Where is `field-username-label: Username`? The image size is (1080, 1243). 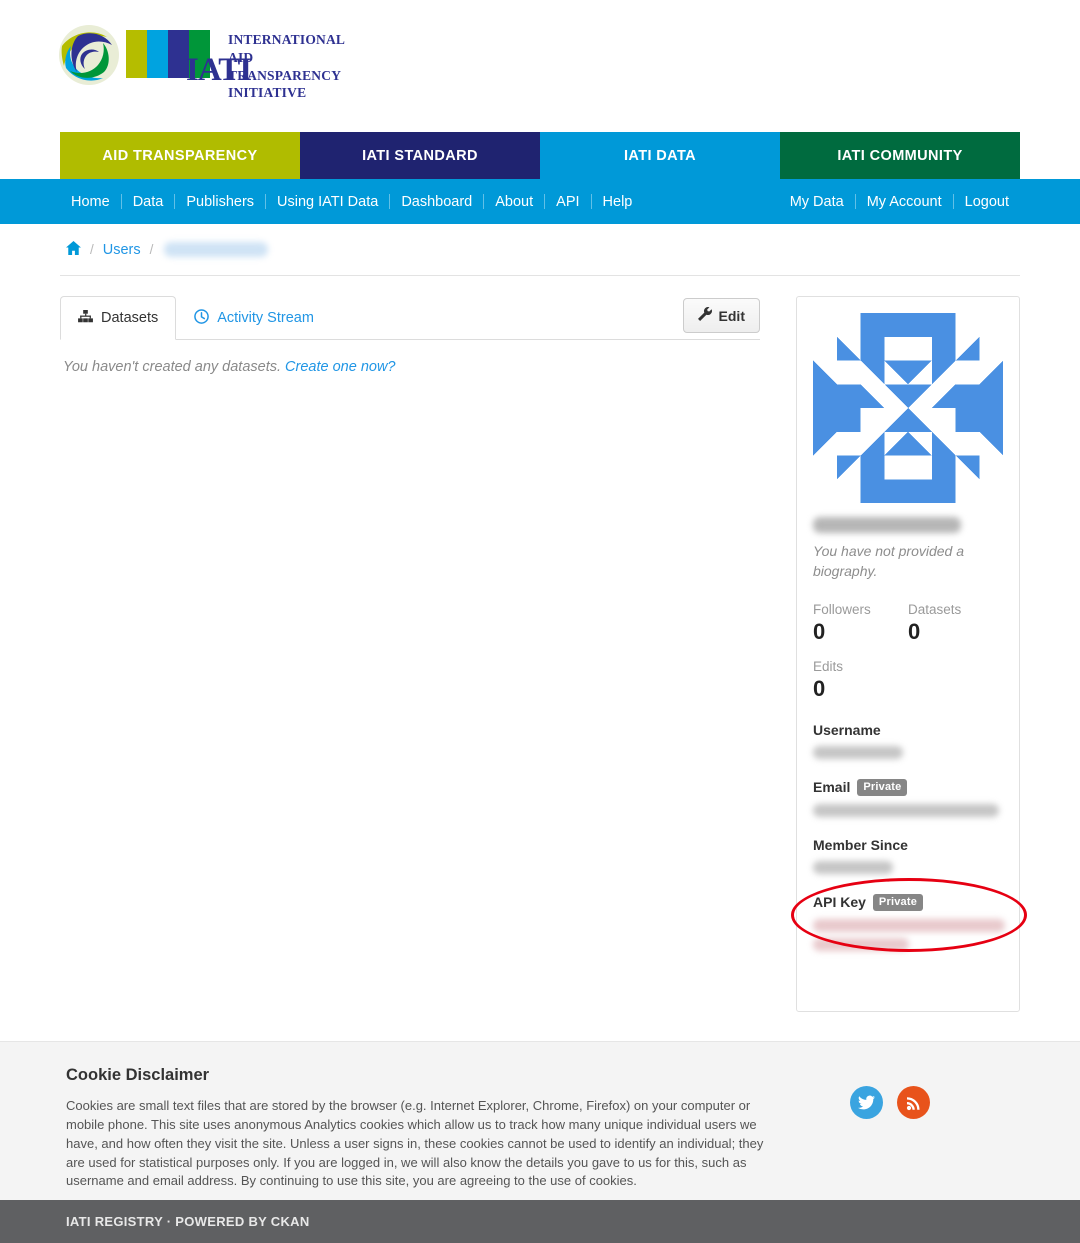 field-username-label: Username is located at coordinates (908, 730).